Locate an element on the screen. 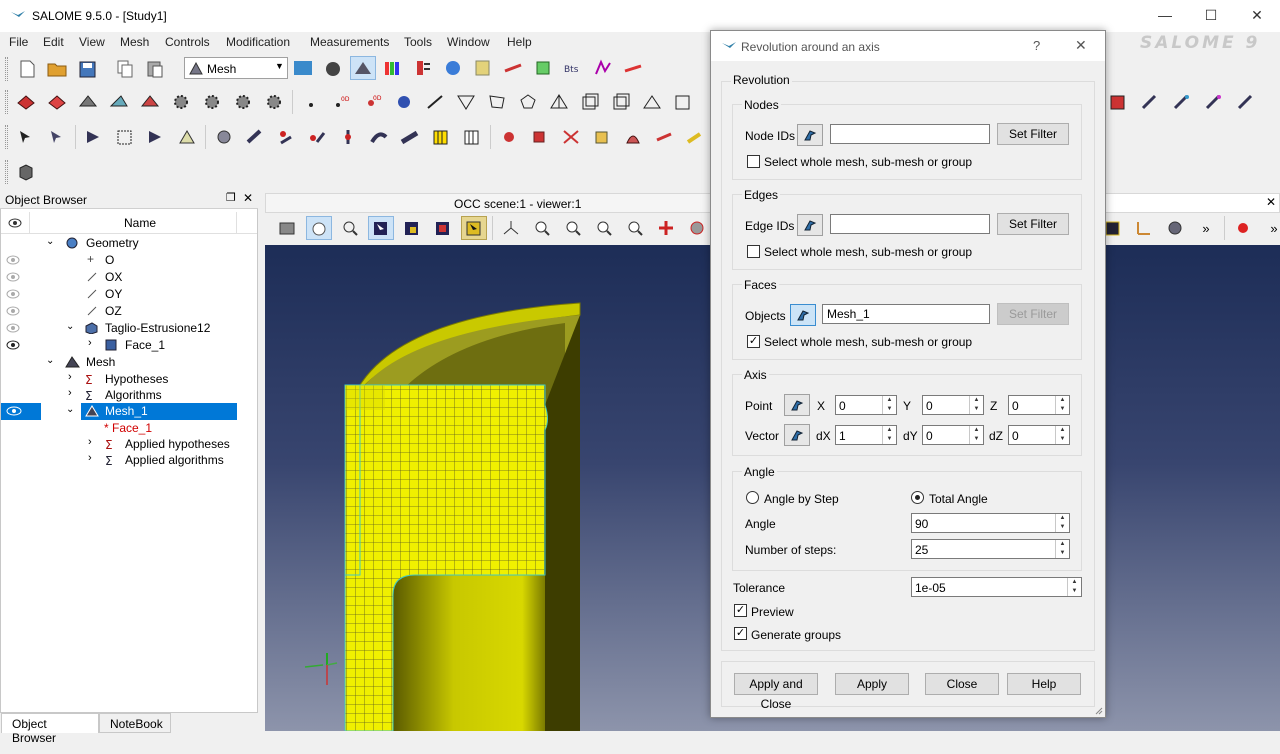 This screenshot has height=754, width=1280. cutting-quads-icon is located at coordinates (571, 137).